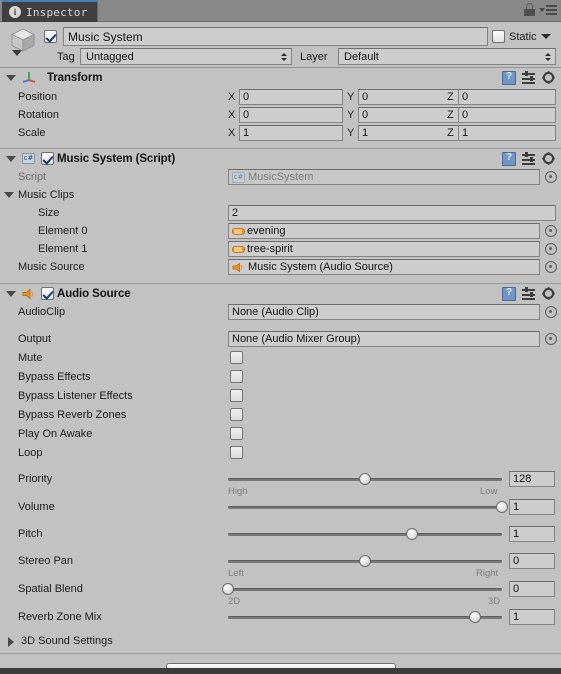 This screenshot has width=561, height=674. Describe the element at coordinates (384, 339) in the screenshot. I see `output-object-field: None (Audio Mixer Group)` at that location.